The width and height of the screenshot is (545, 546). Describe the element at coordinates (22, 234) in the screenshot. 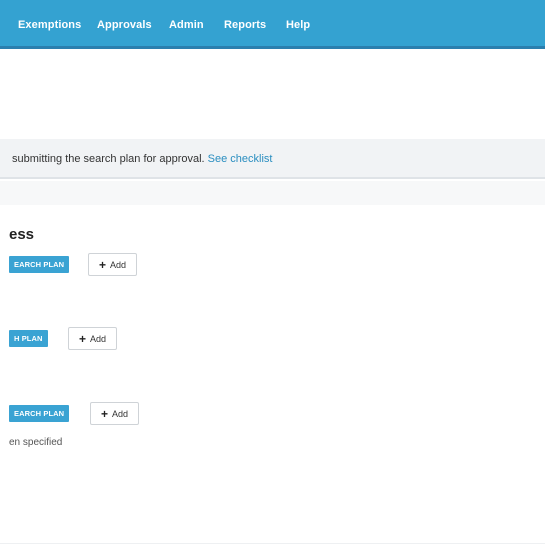

I see `section-title: ess` at that location.